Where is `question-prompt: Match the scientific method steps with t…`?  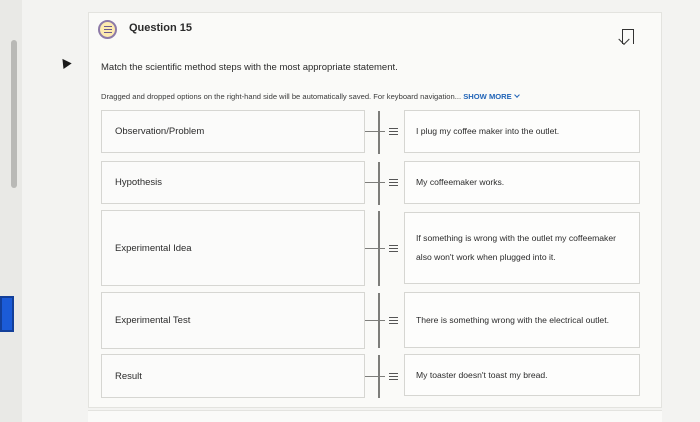 question-prompt: Match the scientific method steps with t… is located at coordinates (249, 67).